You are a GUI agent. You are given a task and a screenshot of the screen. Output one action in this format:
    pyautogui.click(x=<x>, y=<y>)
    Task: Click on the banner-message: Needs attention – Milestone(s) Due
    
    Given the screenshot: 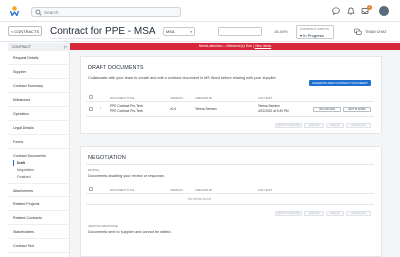 What is the action you would take?
    pyautogui.click(x=225, y=46)
    